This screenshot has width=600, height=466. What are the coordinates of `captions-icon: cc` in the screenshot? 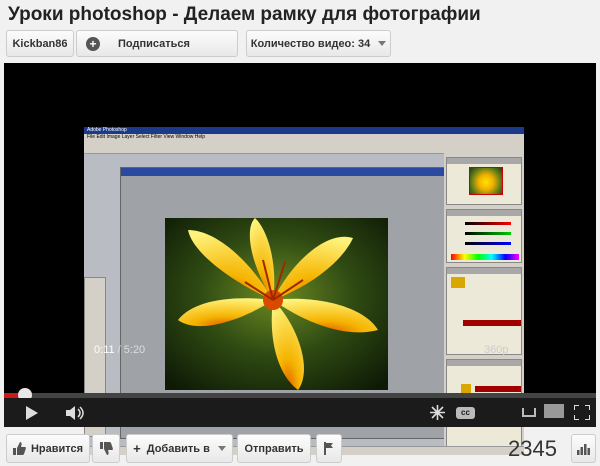 It's located at (465, 413).